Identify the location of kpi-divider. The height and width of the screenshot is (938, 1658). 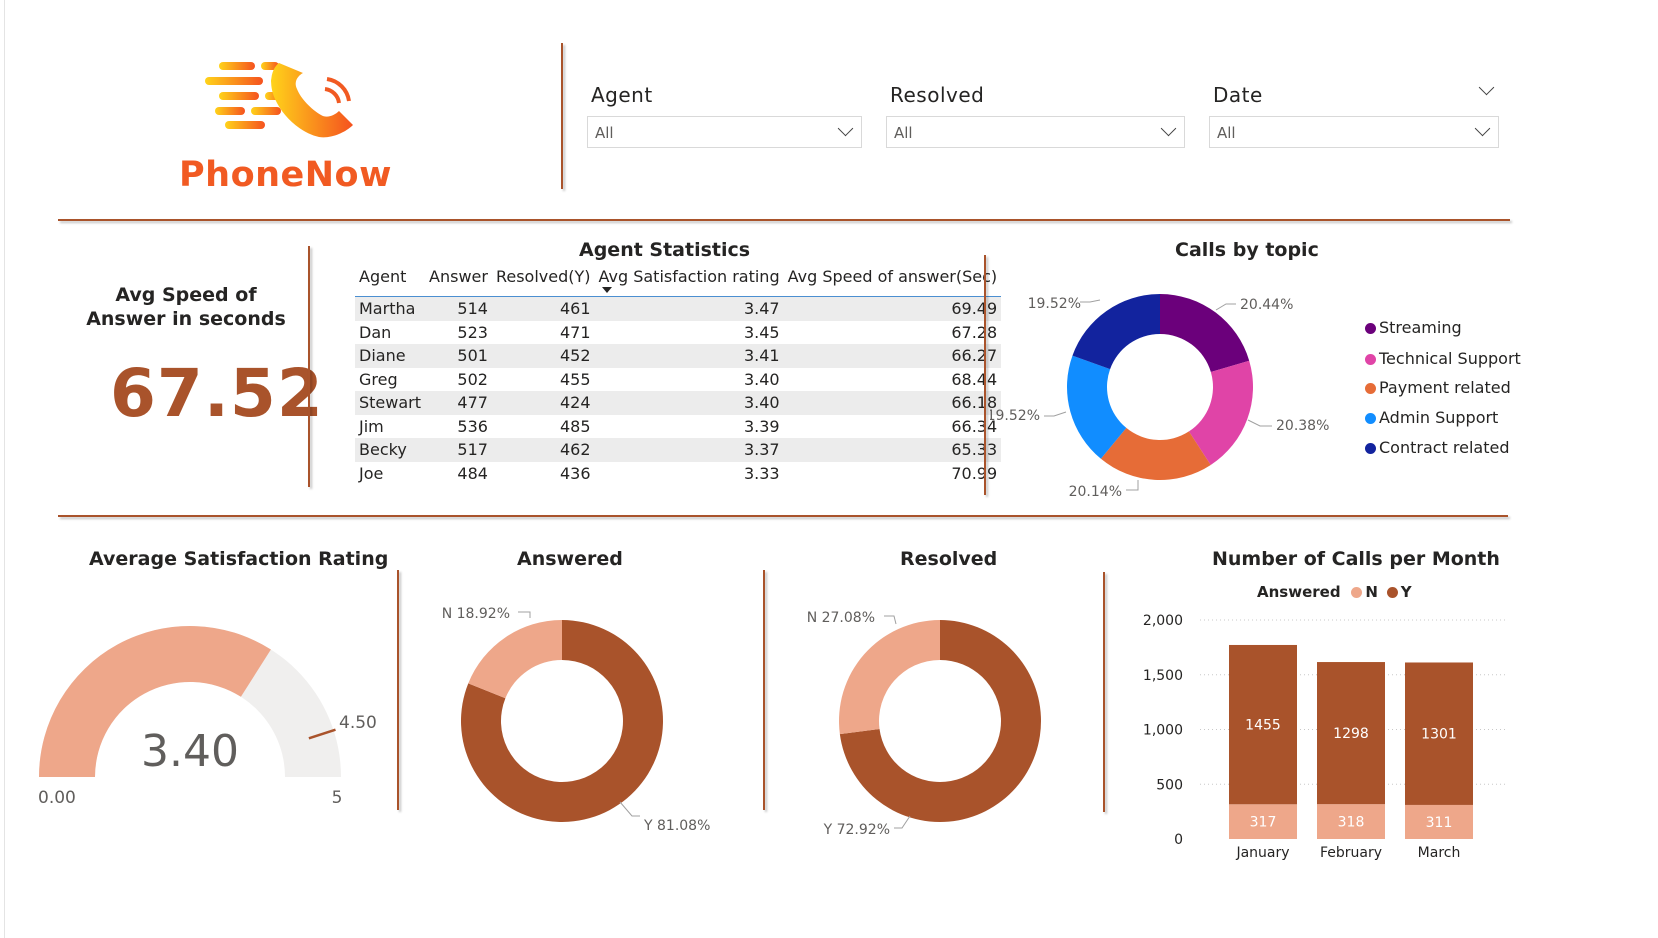
(309, 366).